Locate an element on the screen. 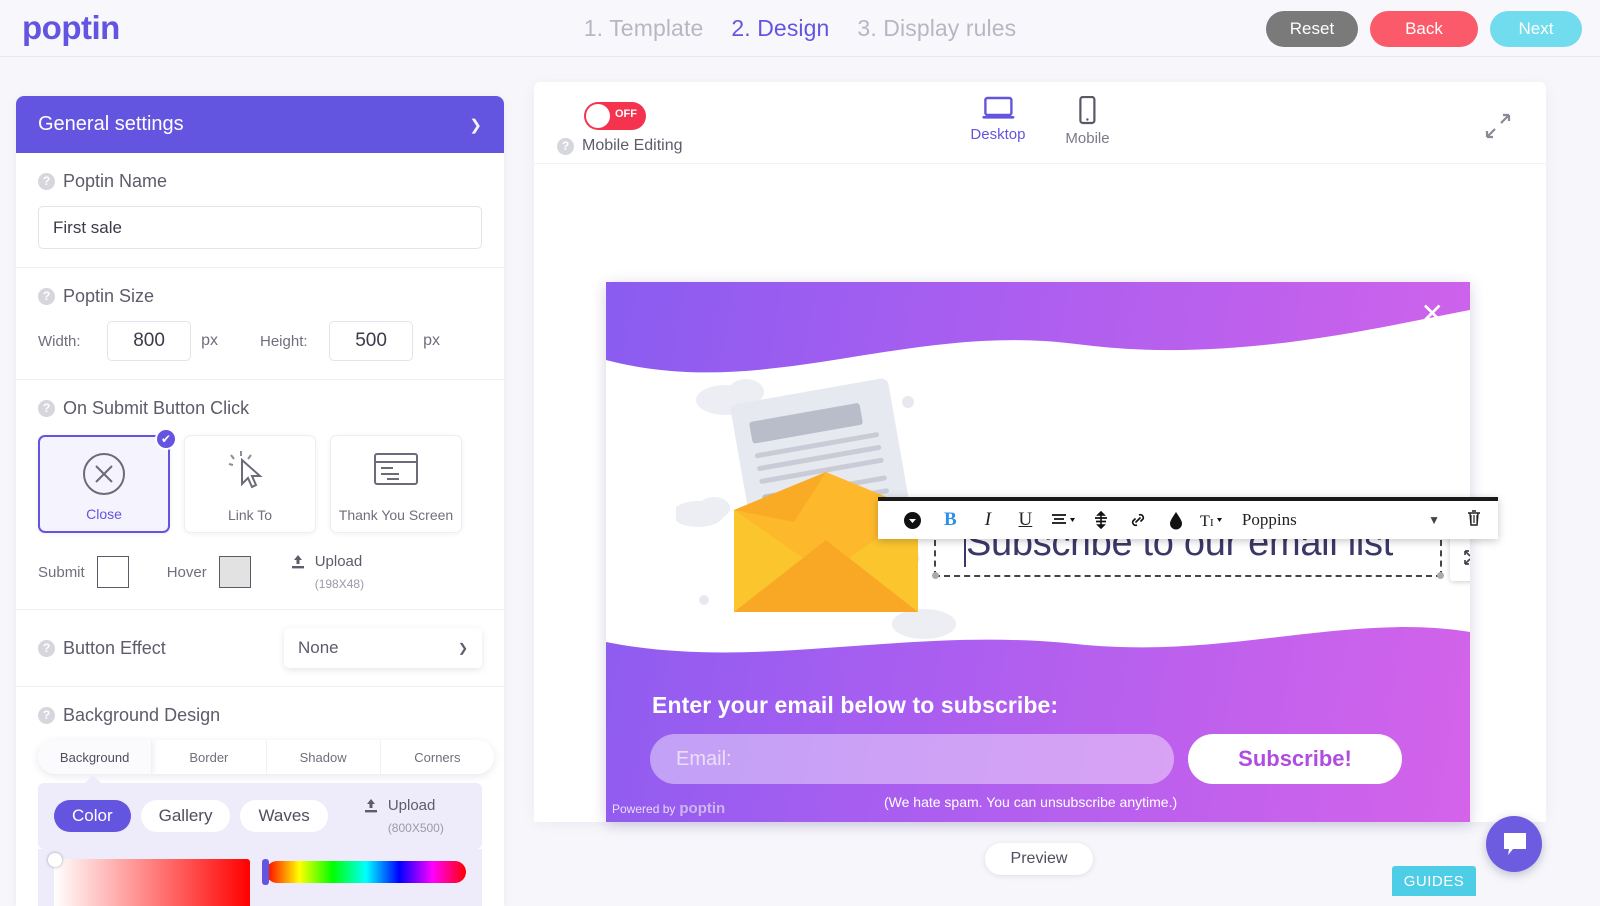  tab-corners: Corners is located at coordinates (437, 757).